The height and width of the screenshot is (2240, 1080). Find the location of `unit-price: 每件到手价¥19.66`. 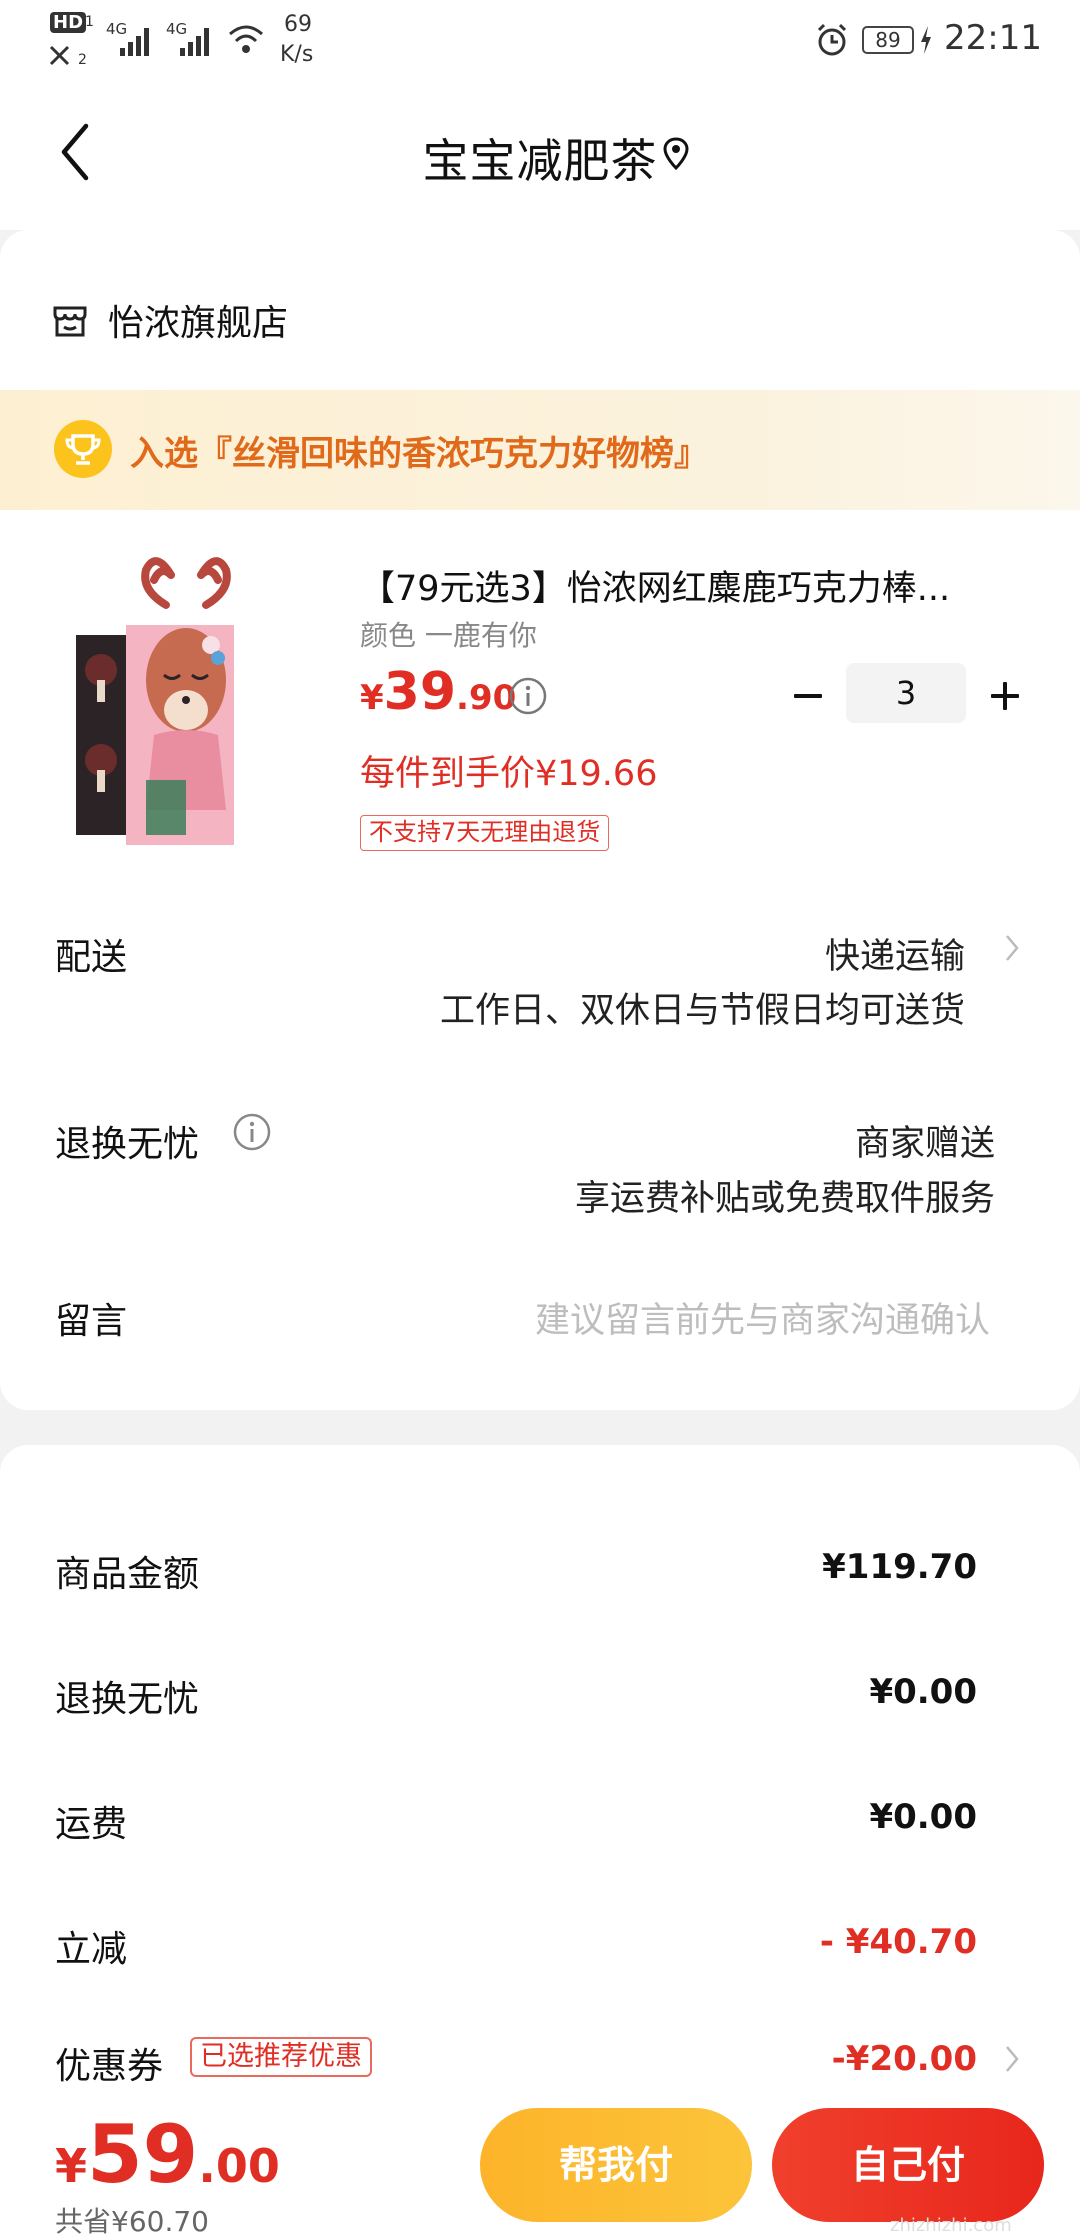

unit-price: 每件到手价¥19.66 is located at coordinates (509, 774).